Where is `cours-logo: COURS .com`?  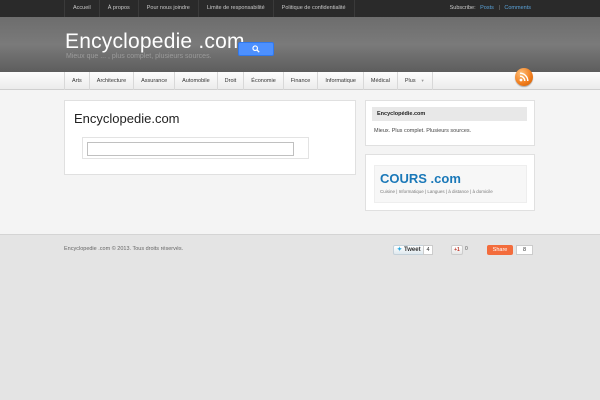
cours-logo: COURS .com is located at coordinates (420, 178).